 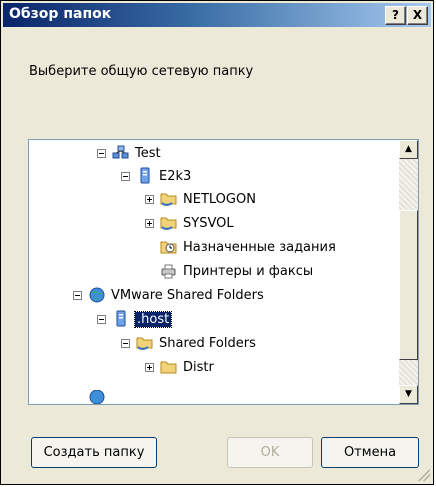 I want to click on tree-item-label: E2k3, so click(x=175, y=176).